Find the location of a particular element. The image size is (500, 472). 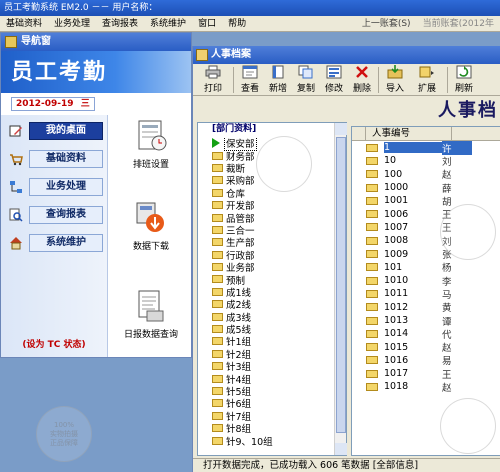

scroll-thumb is located at coordinates (341, 285).